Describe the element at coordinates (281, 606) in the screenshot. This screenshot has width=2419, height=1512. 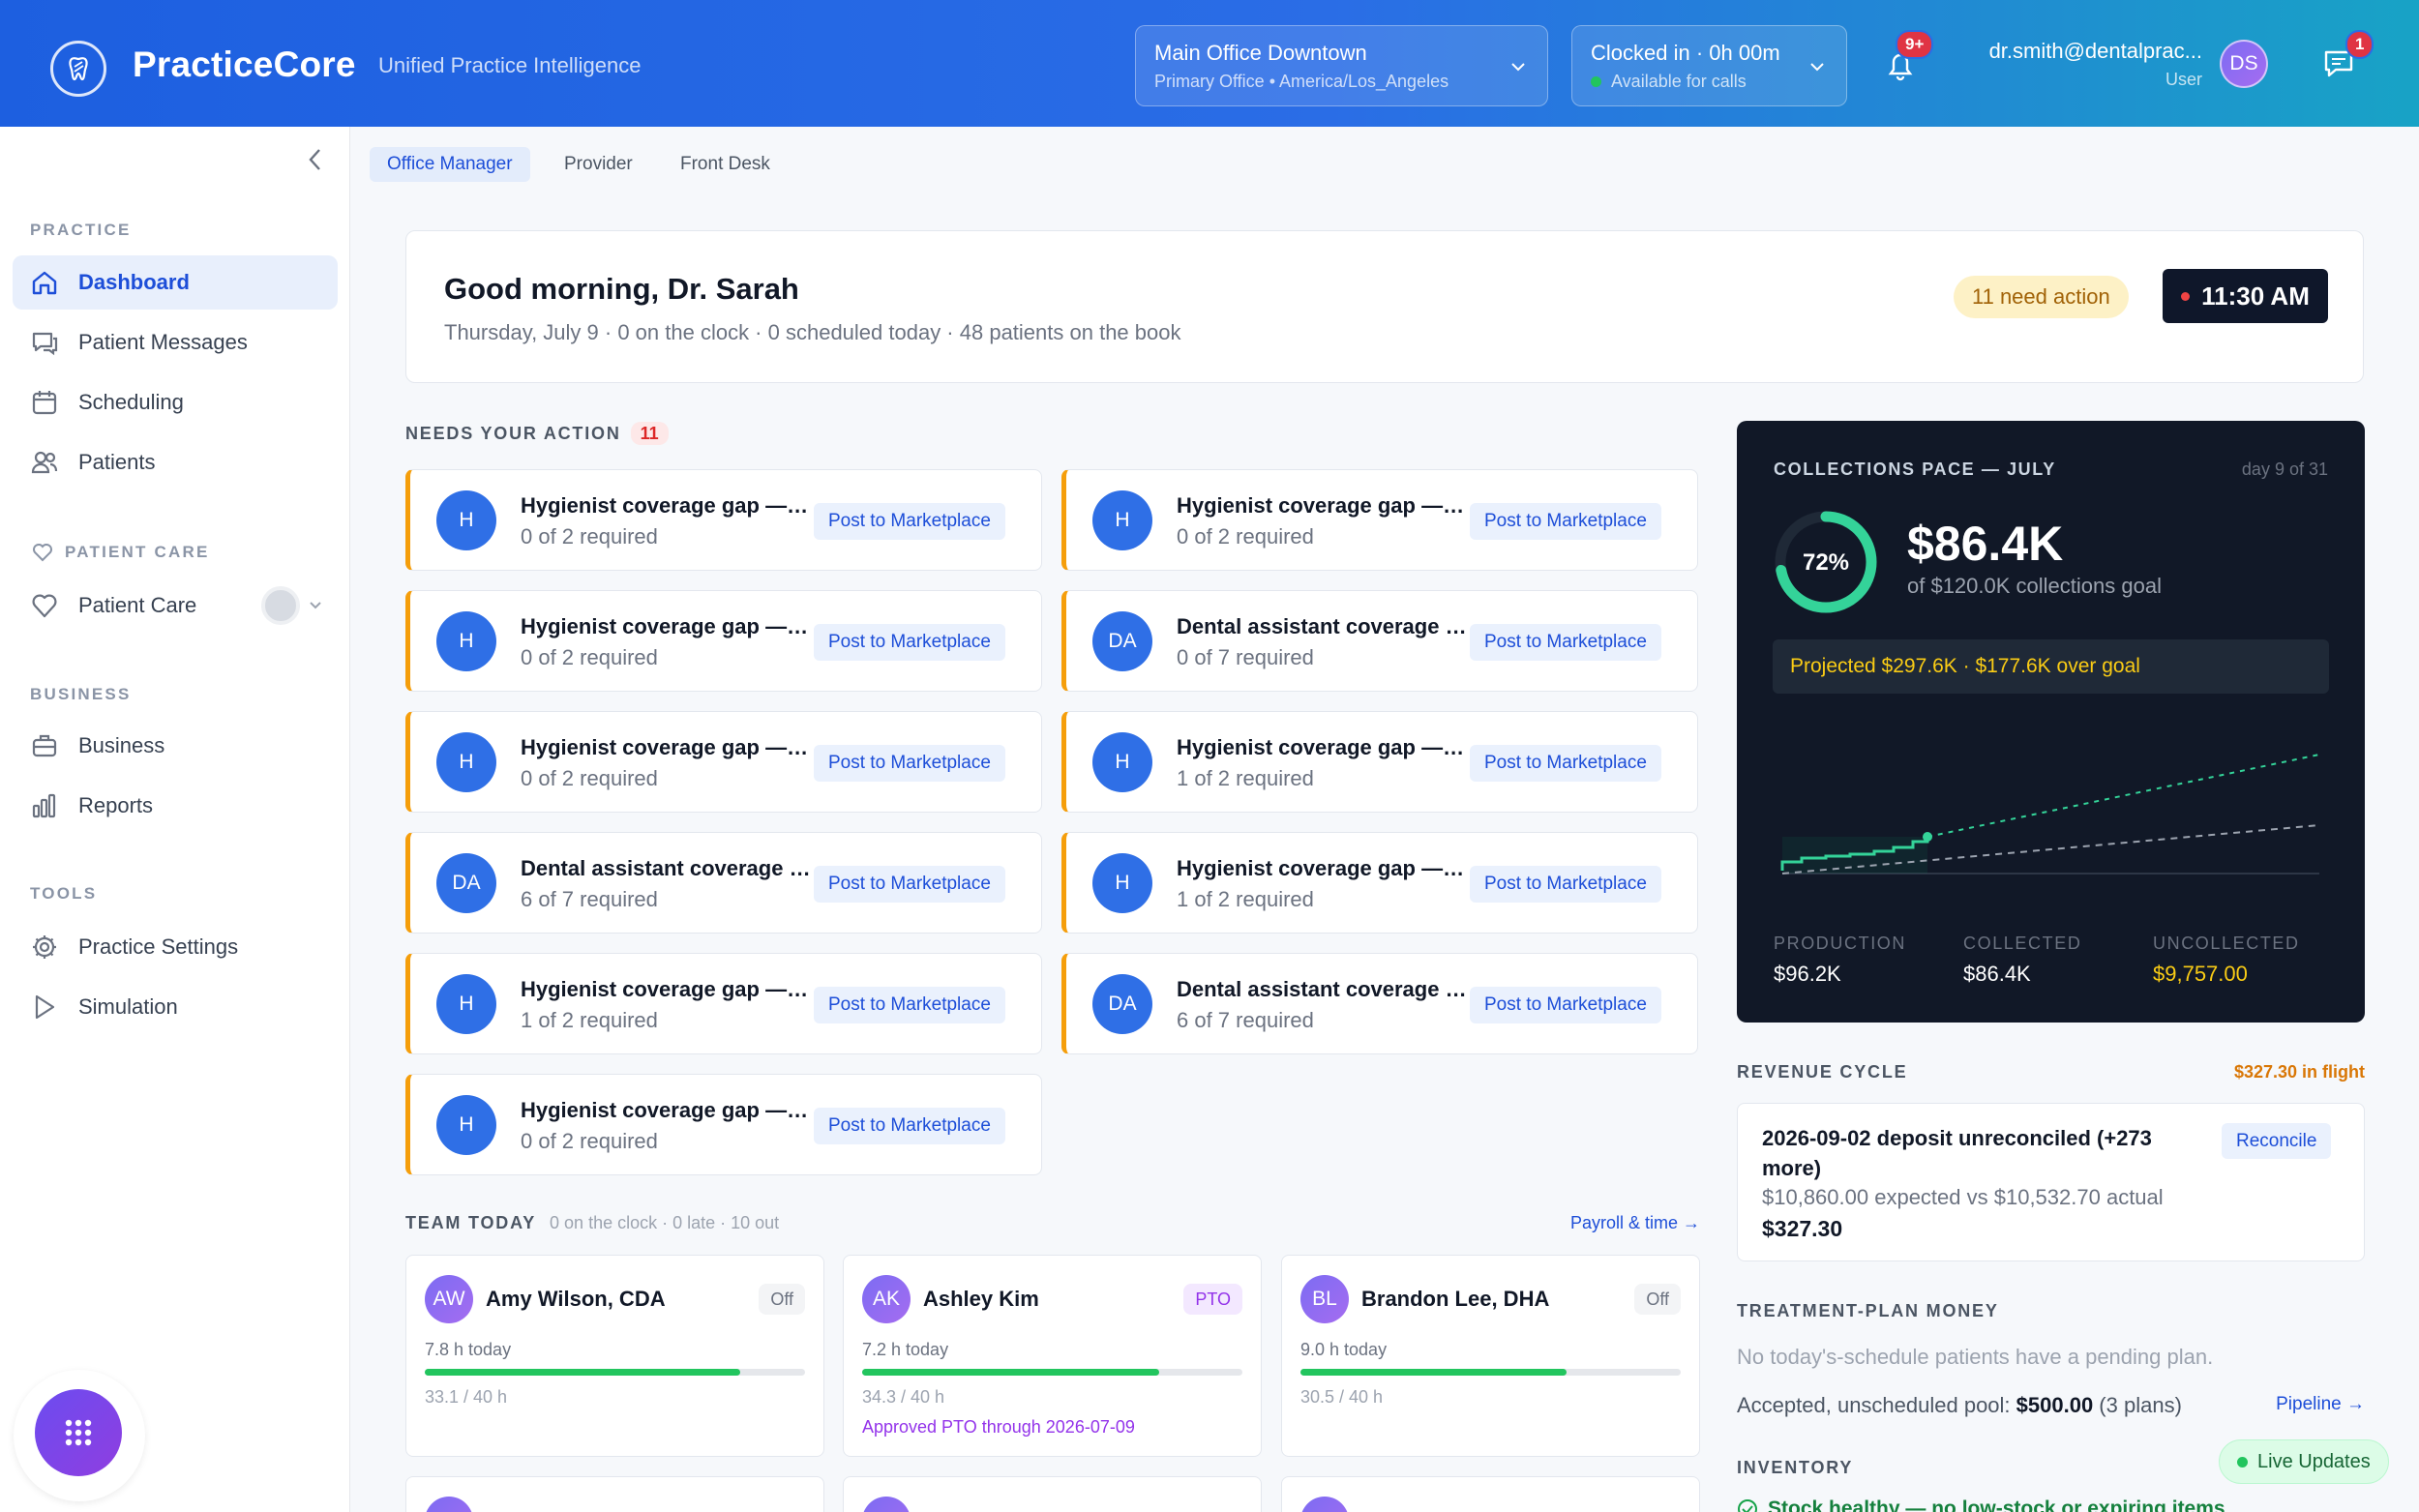
I see `patient-care-toggle` at that location.